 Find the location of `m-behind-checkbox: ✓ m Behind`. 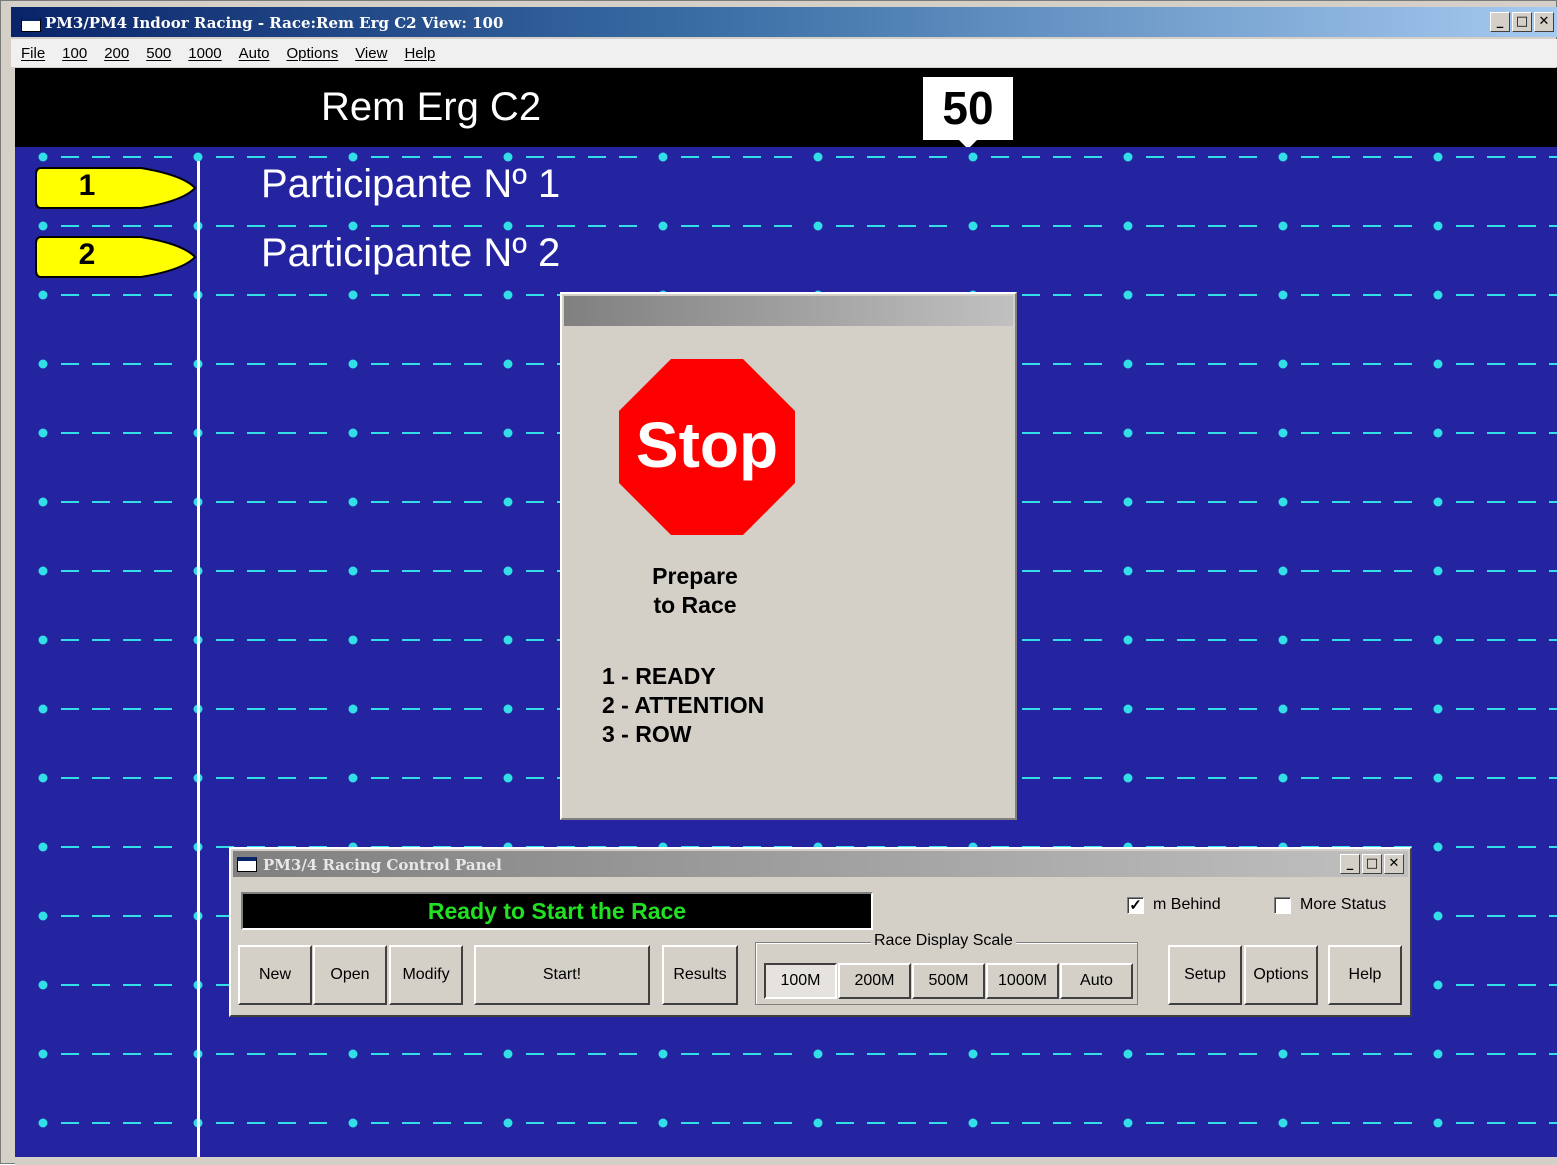

m-behind-checkbox: ✓ m Behind is located at coordinates (1174, 905).